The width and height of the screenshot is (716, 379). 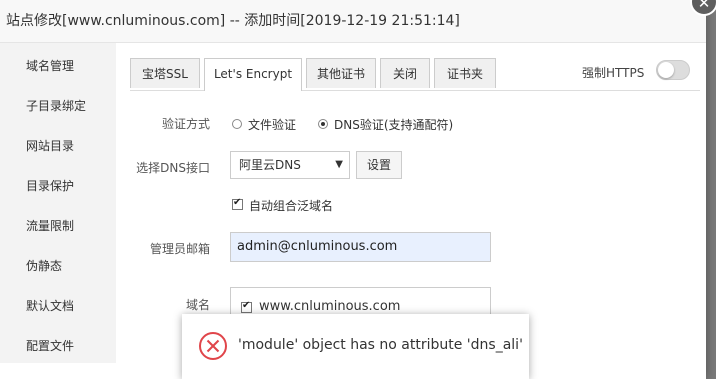 What do you see at coordinates (291, 206) in the screenshot?
I see `auto-wildcard-label: 自动组合泛域名` at bounding box center [291, 206].